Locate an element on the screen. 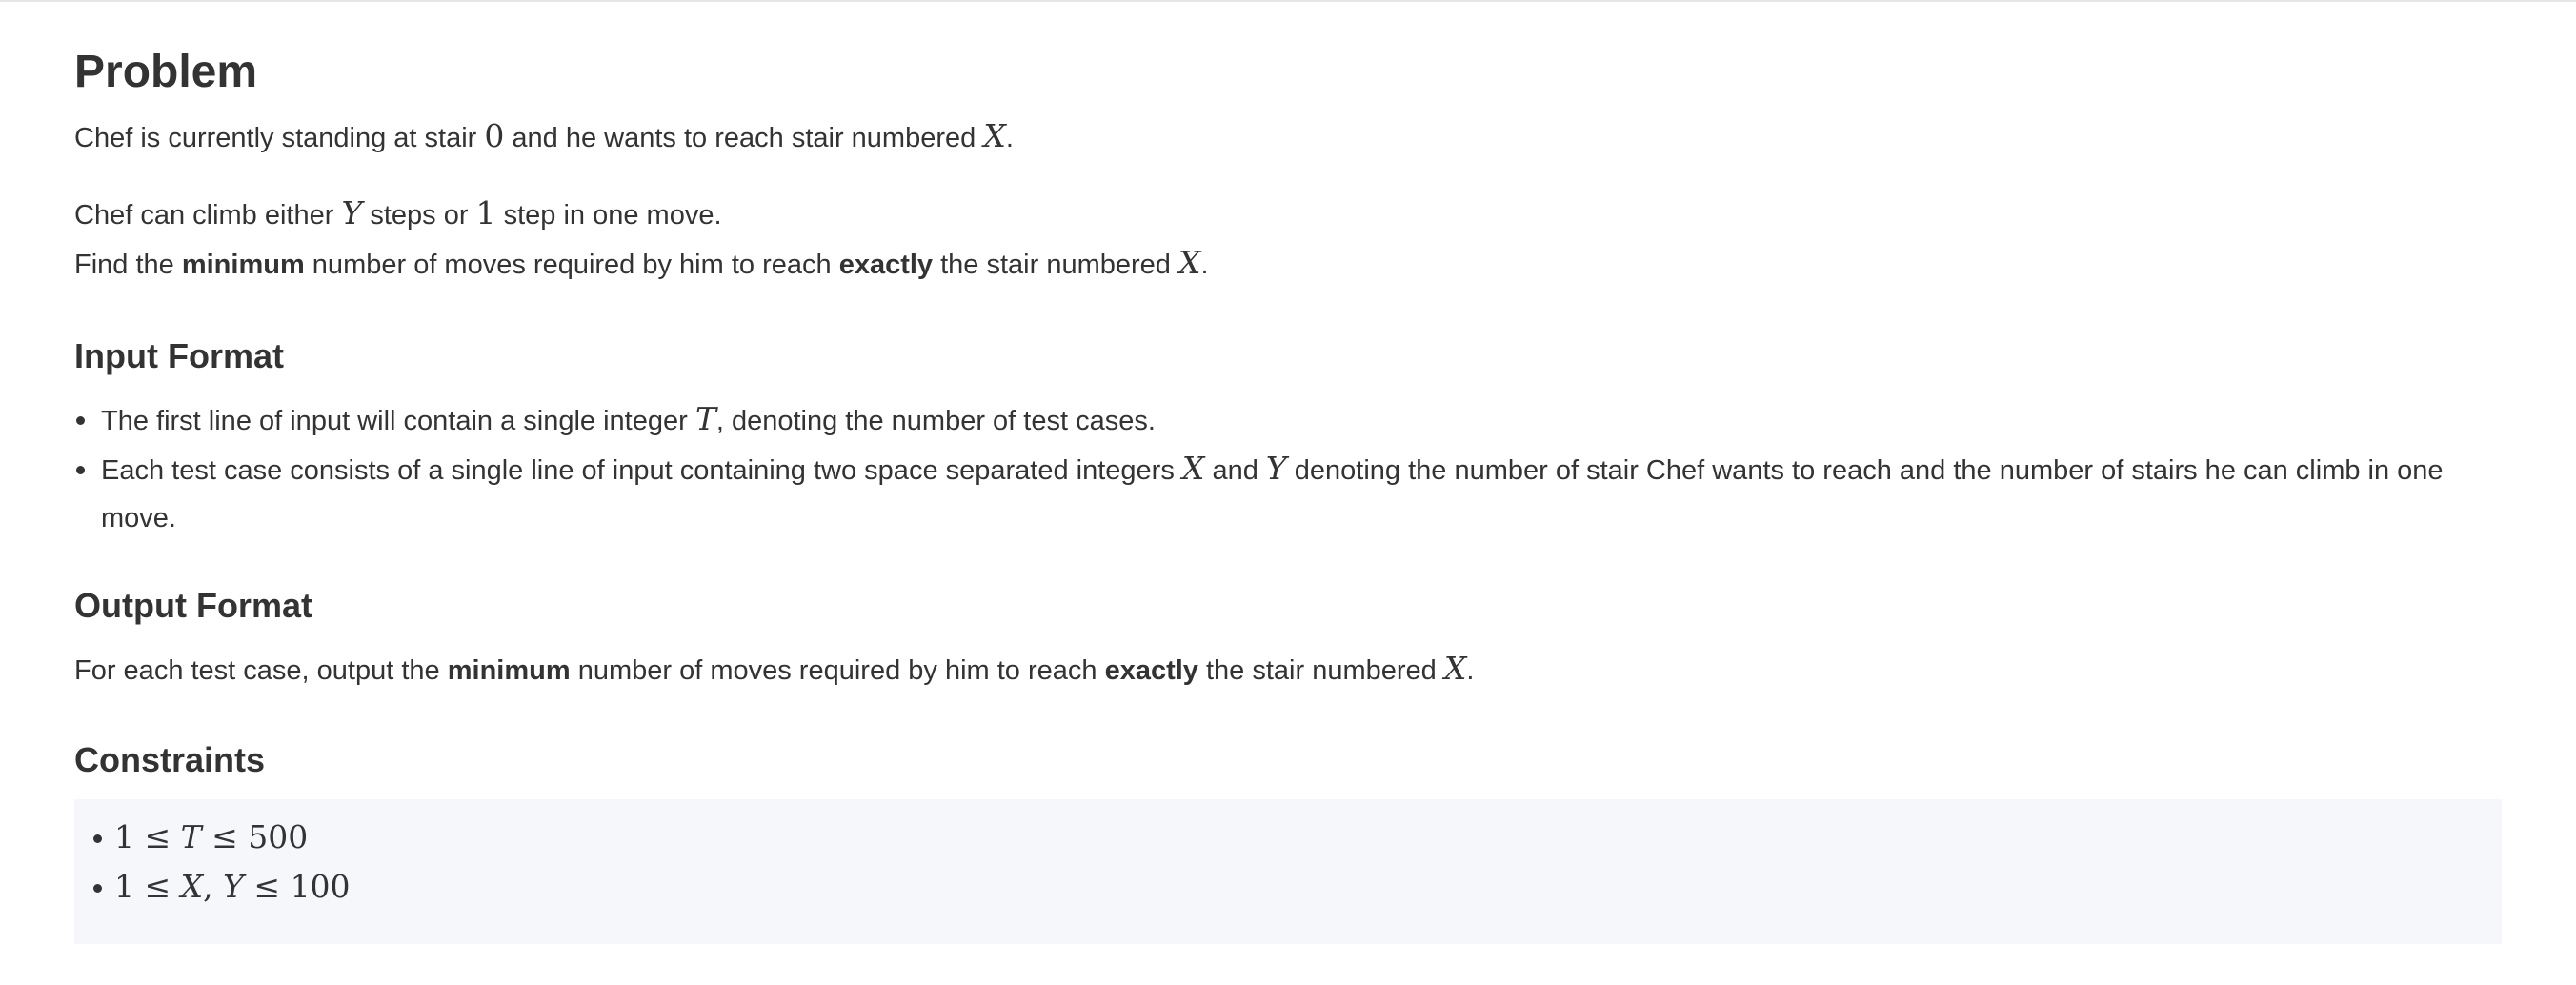 The width and height of the screenshot is (2576, 985). constraint-item: 1 ≤ X, Y ≤ 100 is located at coordinates (1297, 887).